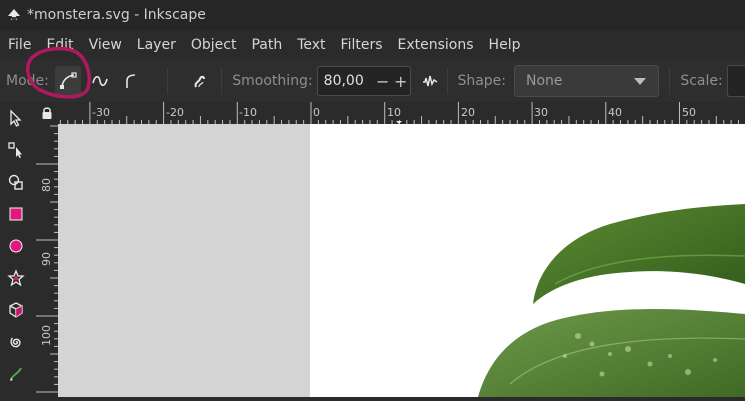  Describe the element at coordinates (435, 45) in the screenshot. I see `menu-extensions: Extensions` at that location.